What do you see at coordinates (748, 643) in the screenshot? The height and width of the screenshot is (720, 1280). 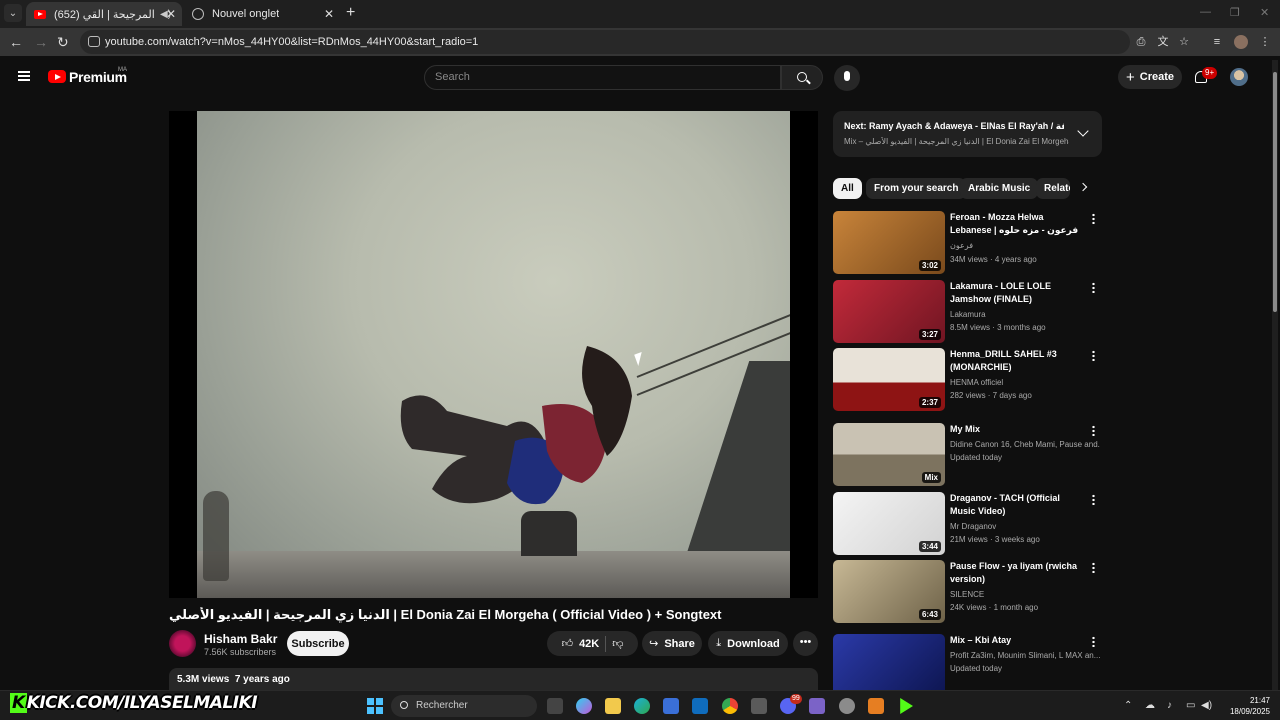 I see `download-button: ⤓ Download` at bounding box center [748, 643].